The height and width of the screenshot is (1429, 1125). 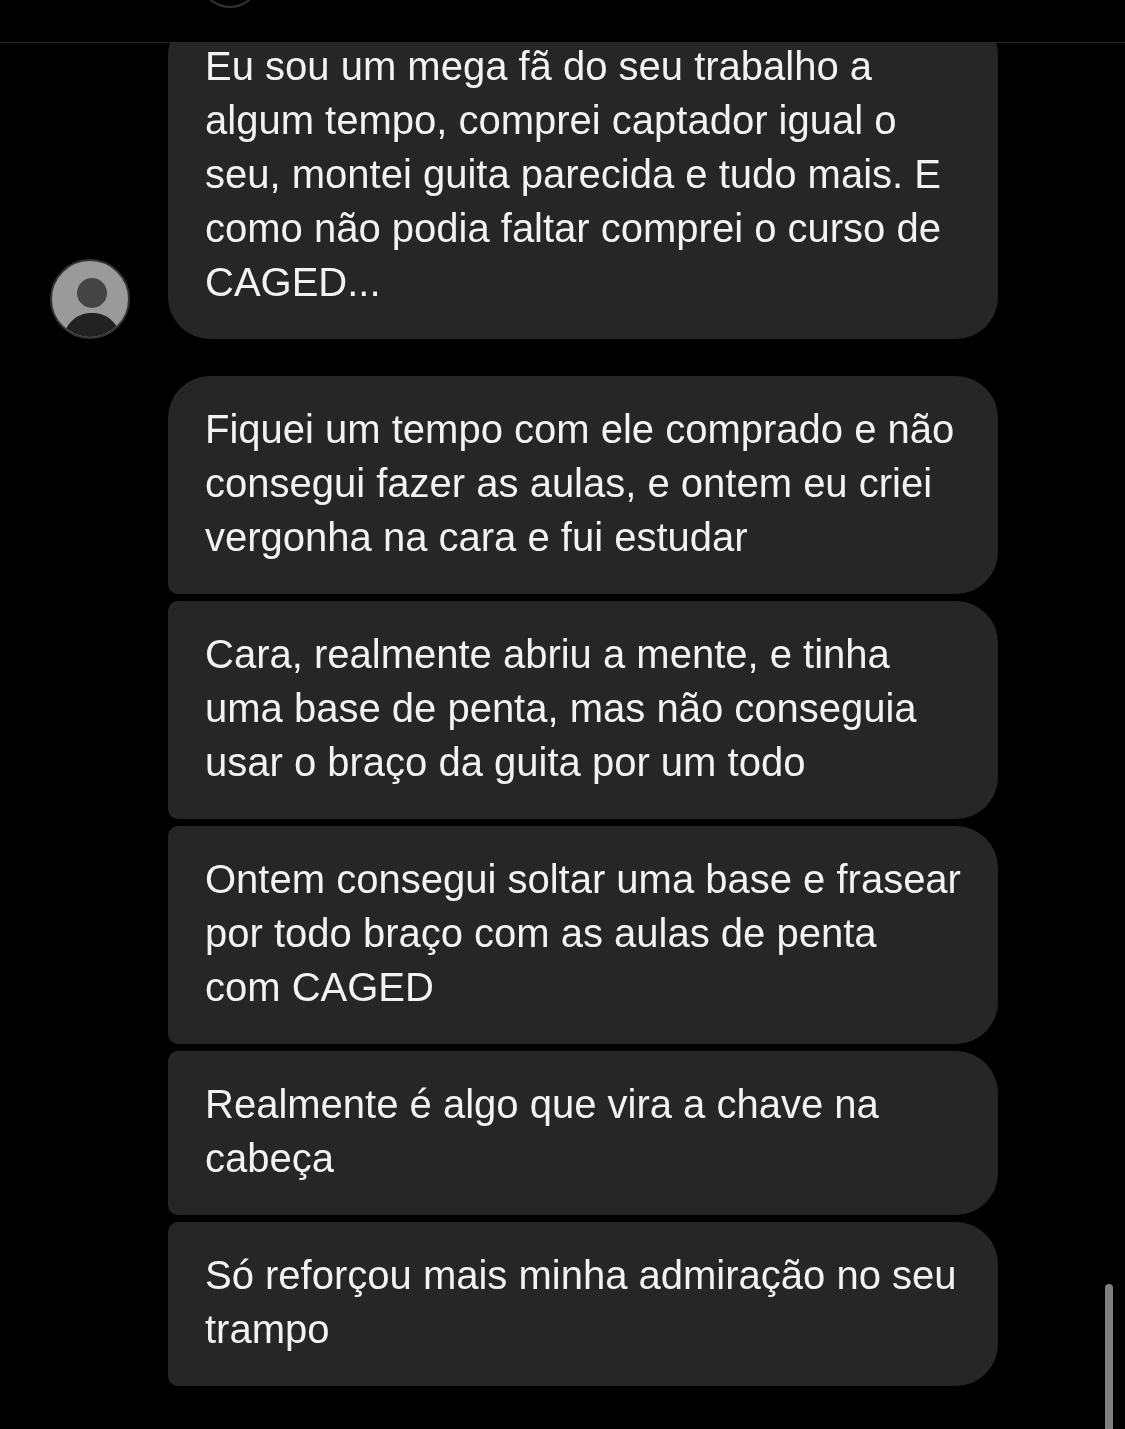 I want to click on message-bubble: Só reforçou mais minha admiração no seu trampo, so click(x=583, y=1304).